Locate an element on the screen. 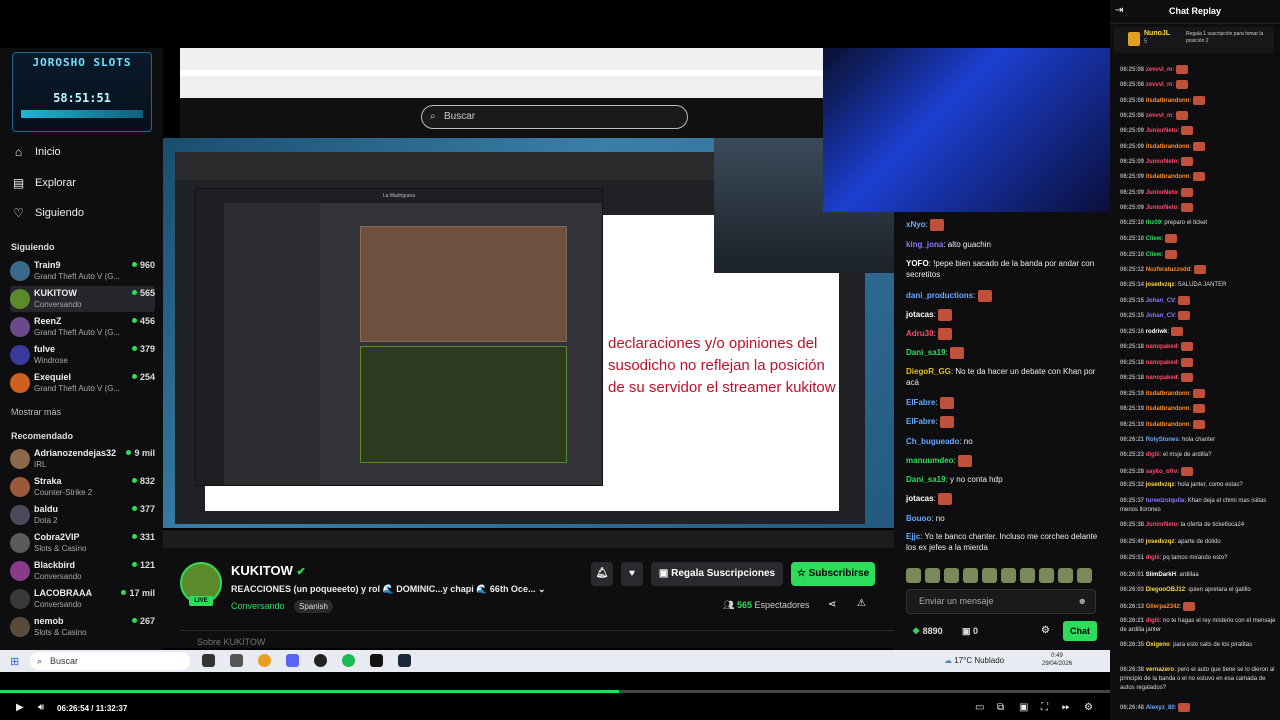  predictions-count: ▣ 0 is located at coordinates (970, 631).